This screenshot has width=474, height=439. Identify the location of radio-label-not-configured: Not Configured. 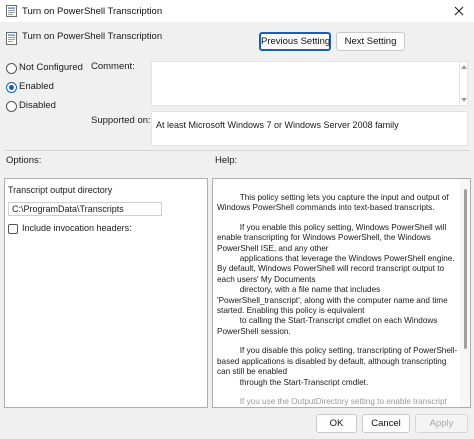
(51, 67).